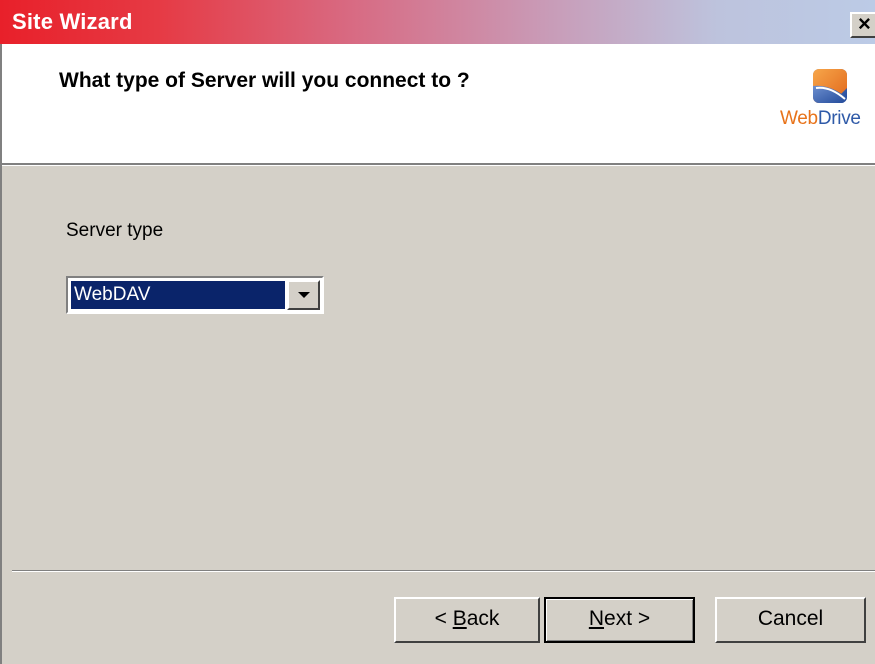  I want to click on server-type-label: Server type, so click(115, 230).